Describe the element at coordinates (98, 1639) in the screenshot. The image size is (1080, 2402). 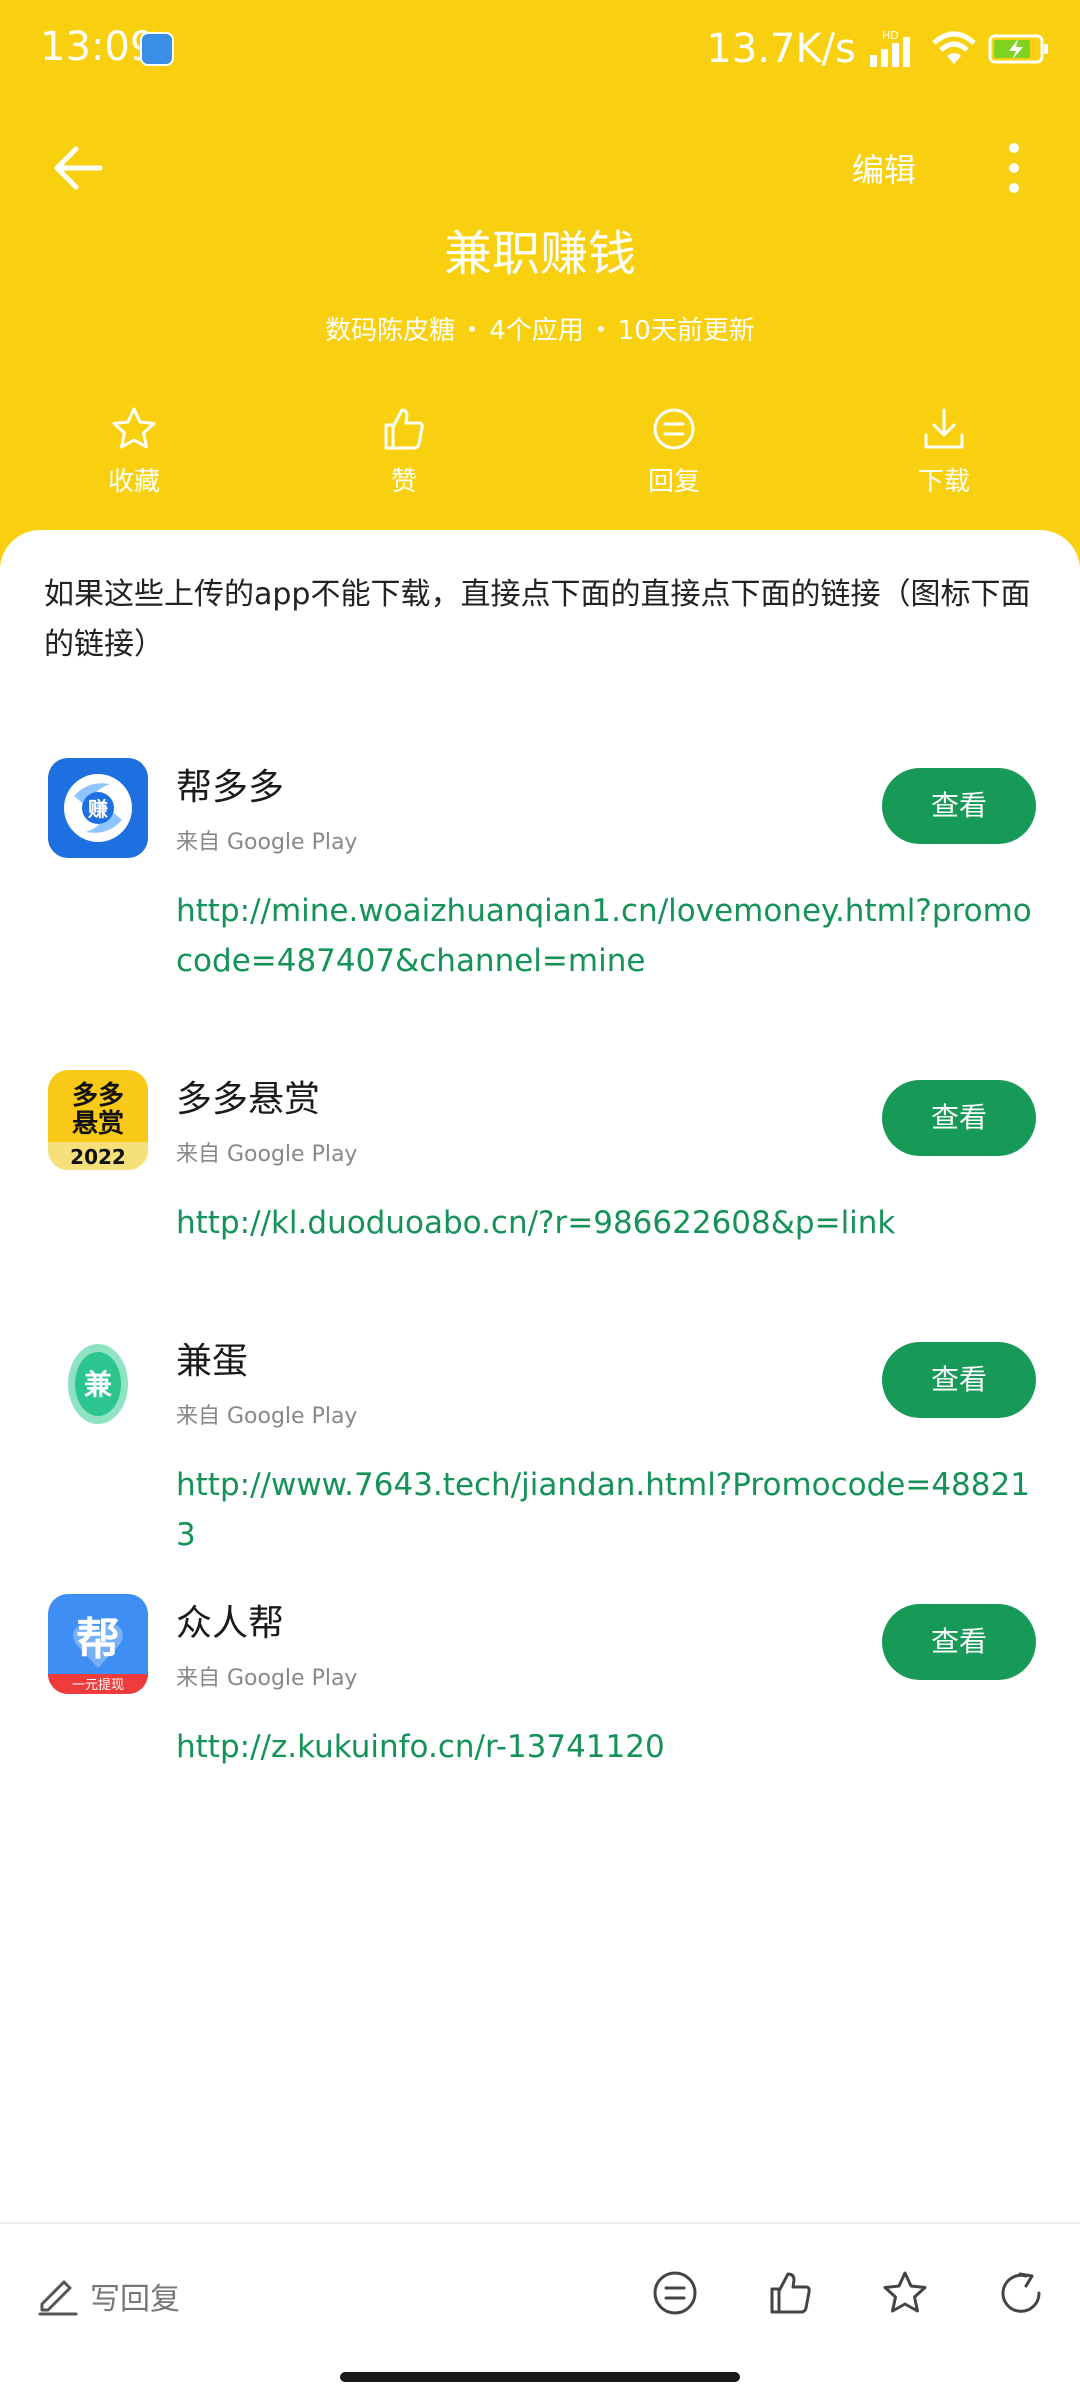
I see `app-icon-text: 帮` at that location.